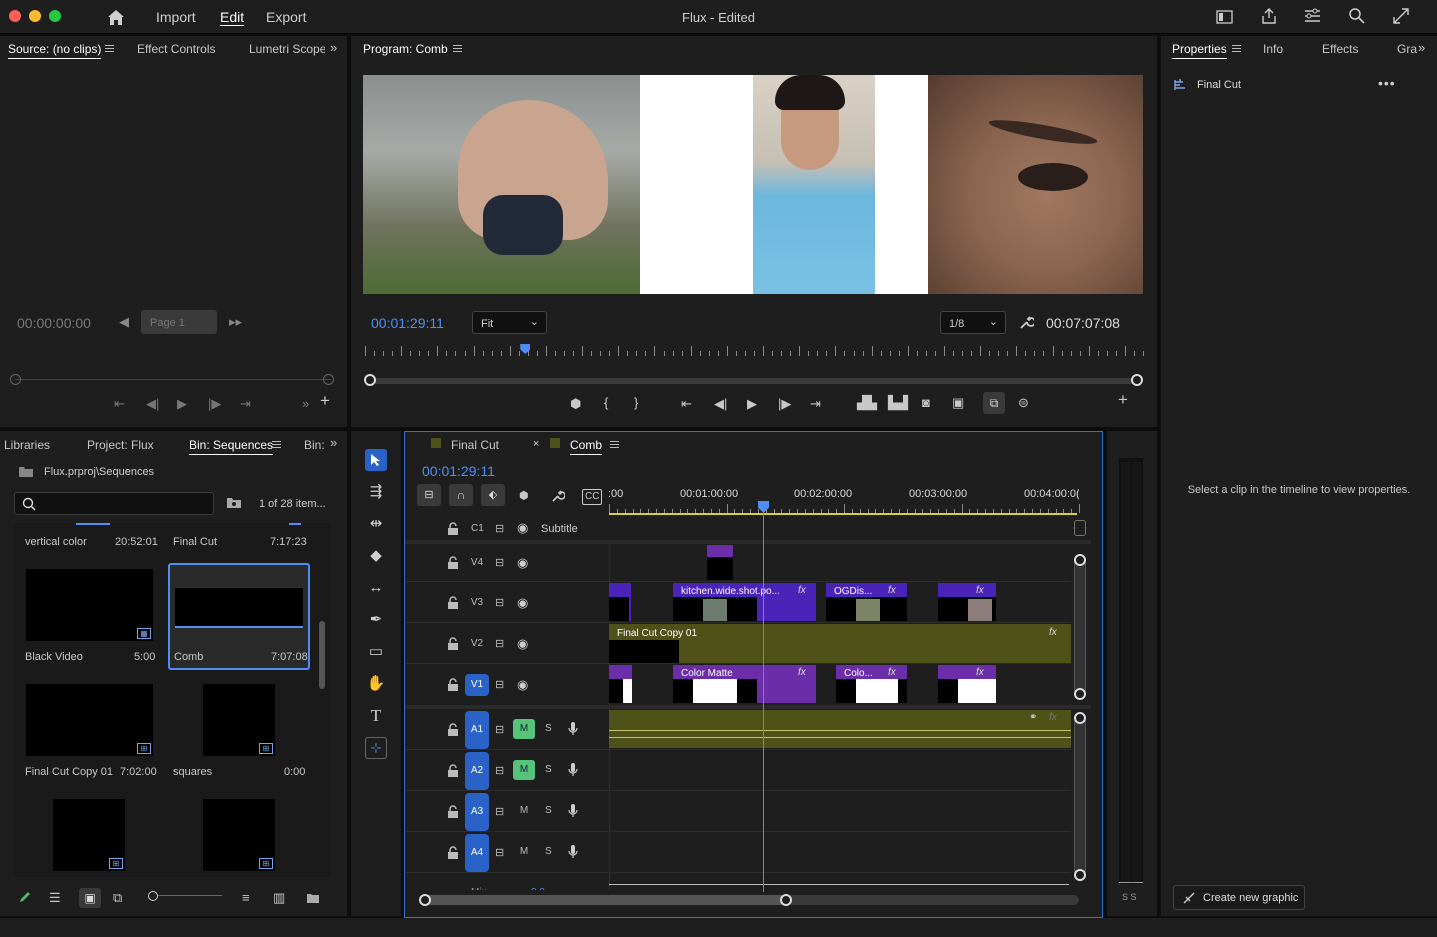  I want to click on resolution-dropdown: 1/8 ⌄, so click(973, 322).